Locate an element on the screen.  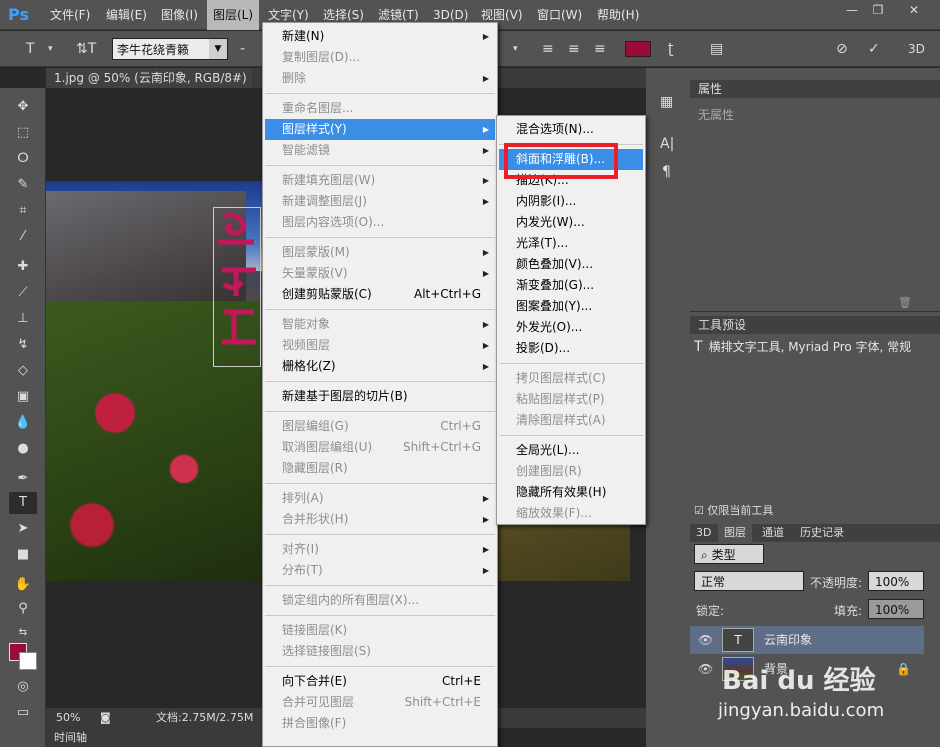
zoom-tool-icon: ⚲ is located at coordinates (23, 609).